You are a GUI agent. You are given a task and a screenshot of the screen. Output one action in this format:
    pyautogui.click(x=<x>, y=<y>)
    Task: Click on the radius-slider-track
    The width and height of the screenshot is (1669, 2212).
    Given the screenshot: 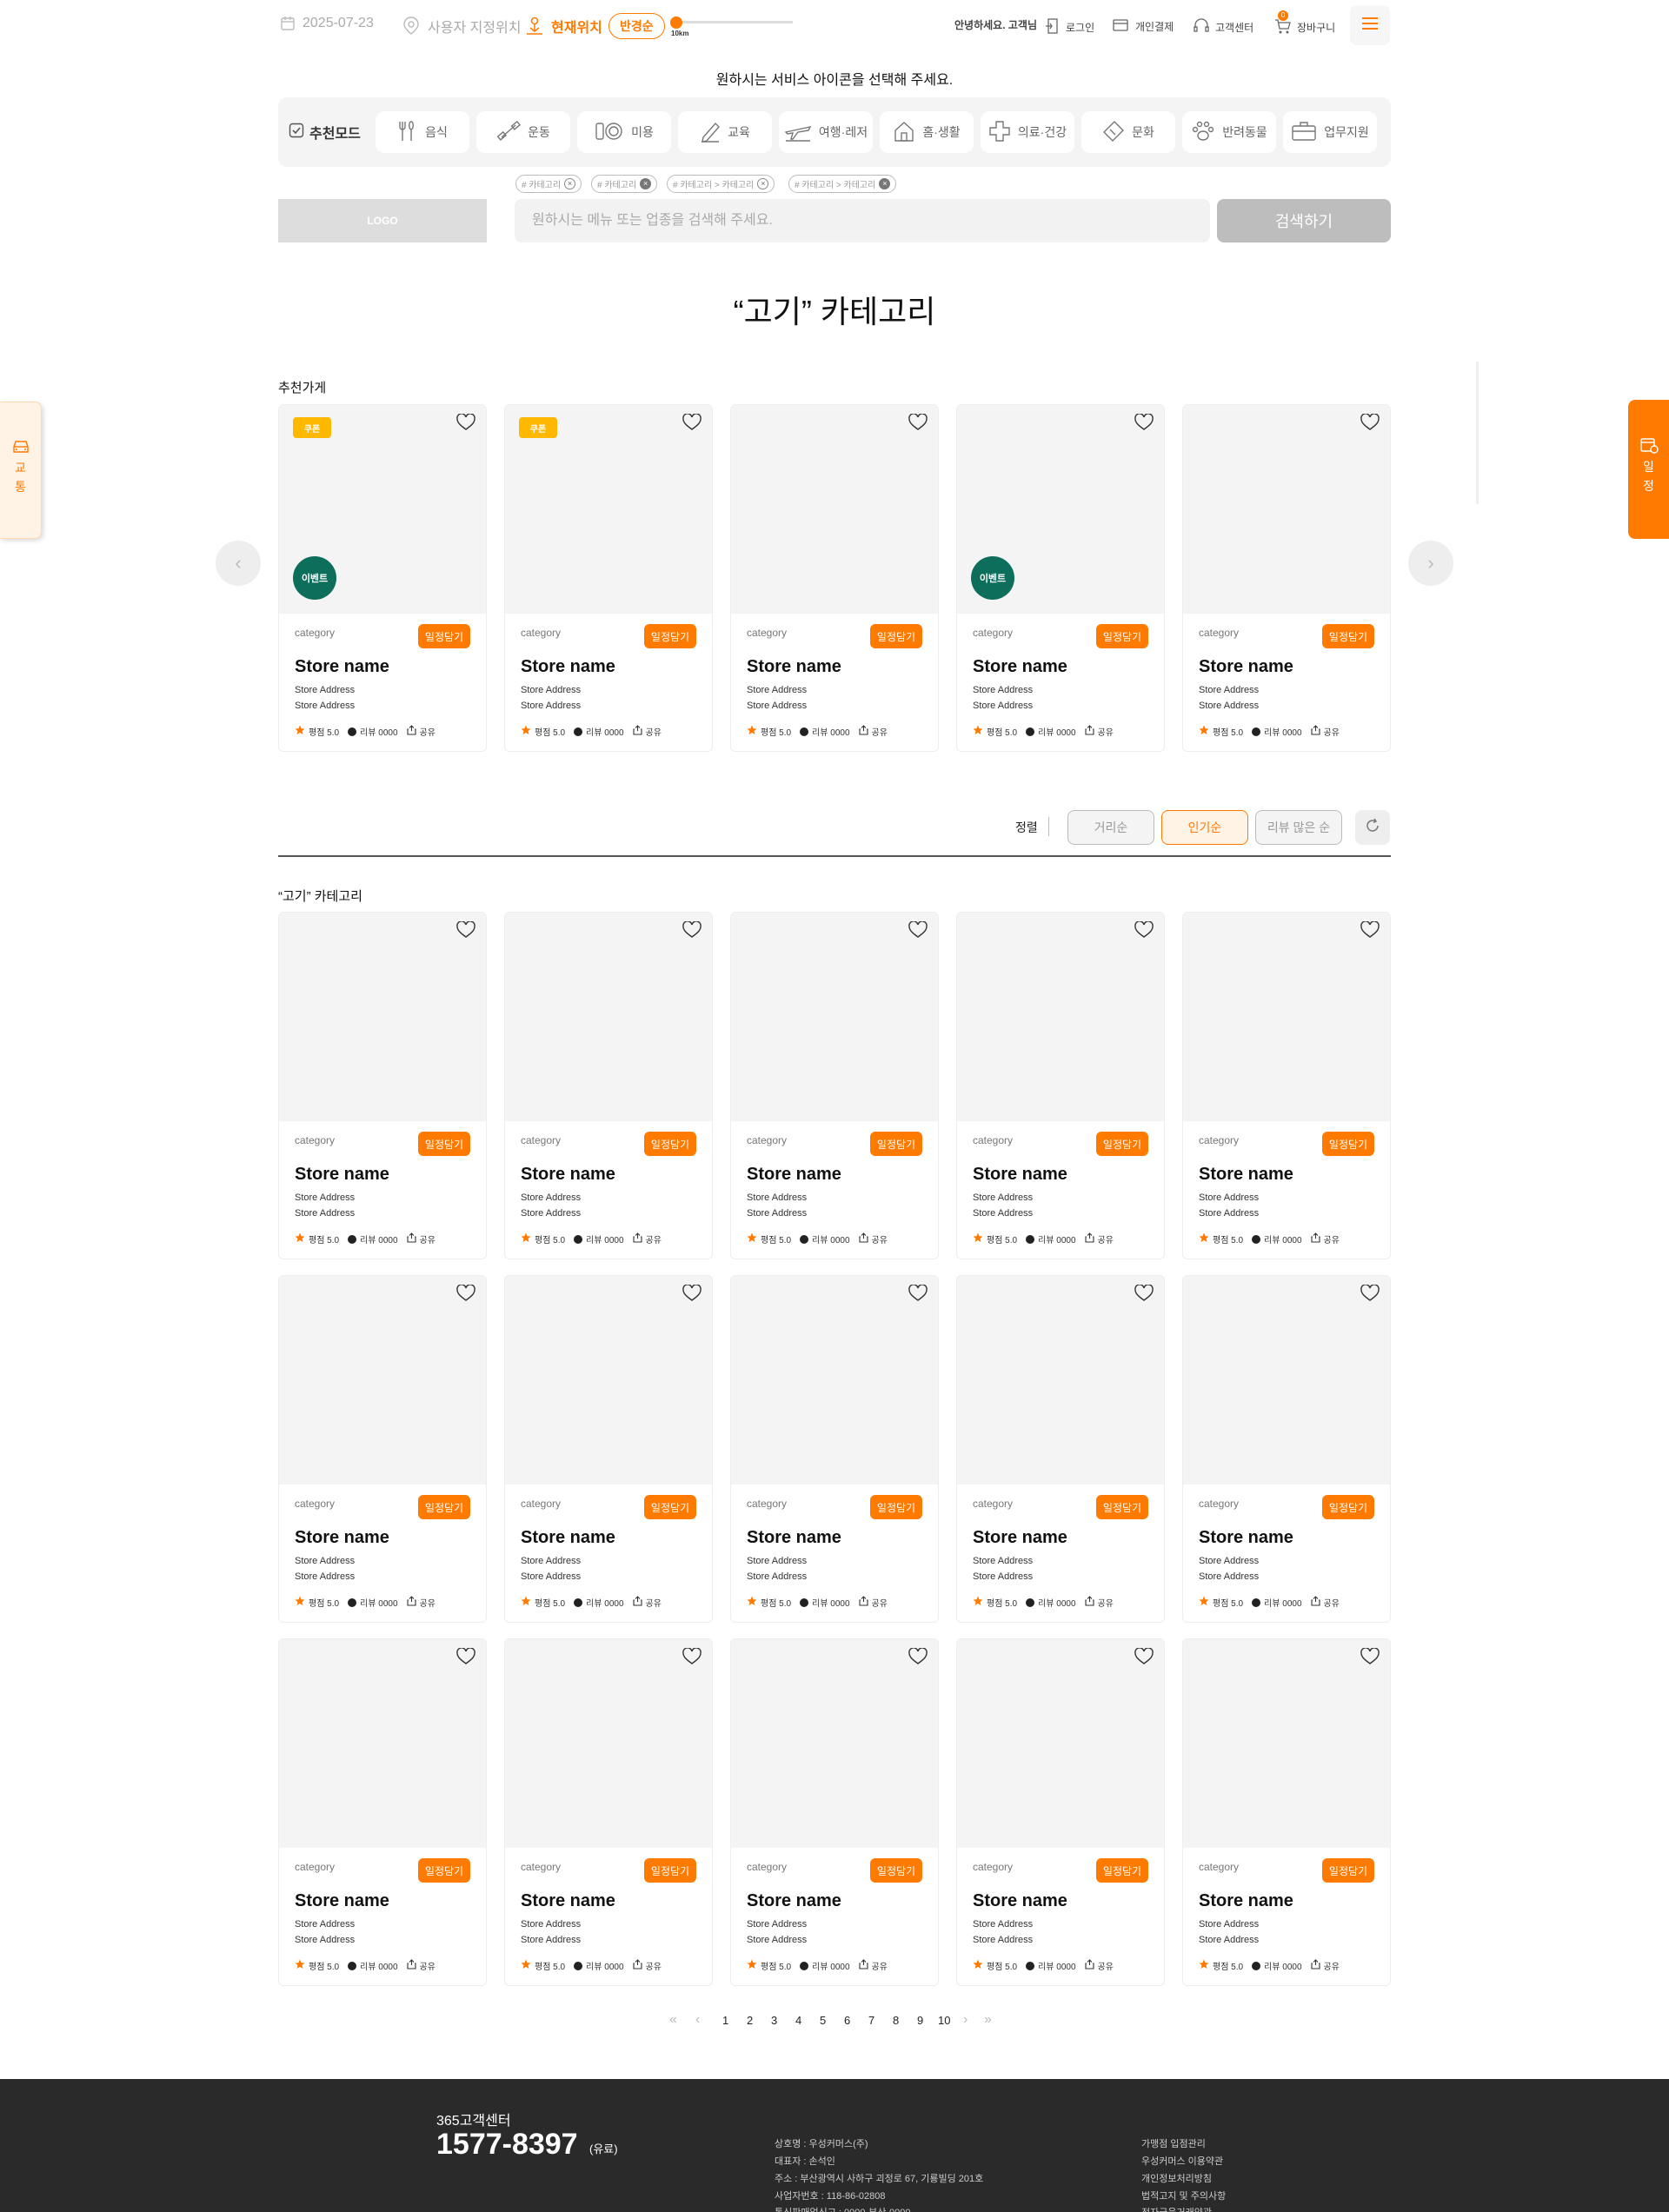 What is the action you would take?
    pyautogui.click(x=734, y=22)
    